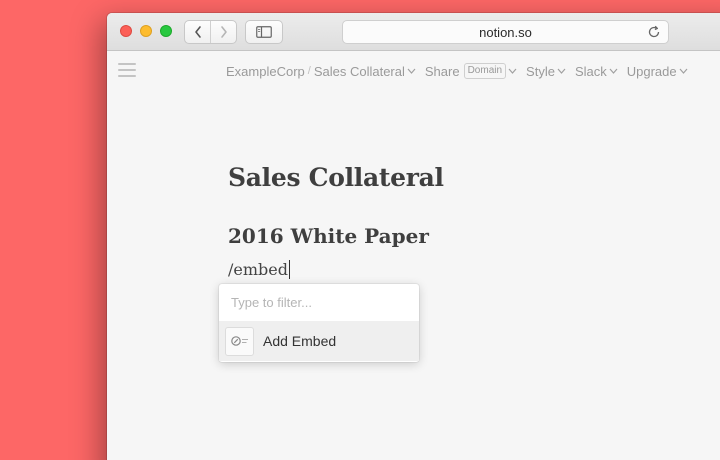 Image resolution: width=720 pixels, height=460 pixels. I want to click on back-button, so click(197, 32).